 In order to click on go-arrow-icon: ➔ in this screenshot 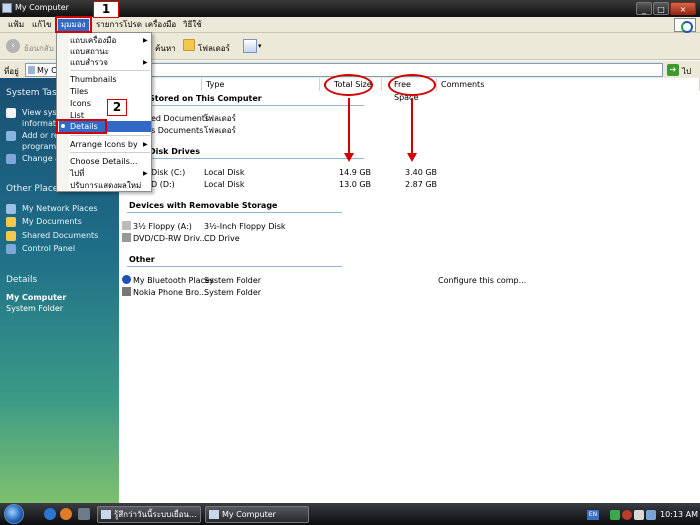, I will do `click(673, 70)`.